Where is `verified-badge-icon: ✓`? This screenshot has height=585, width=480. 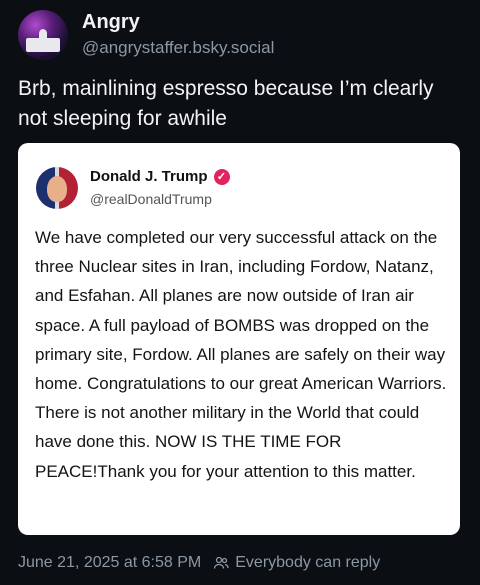
verified-badge-icon: ✓ is located at coordinates (221, 177).